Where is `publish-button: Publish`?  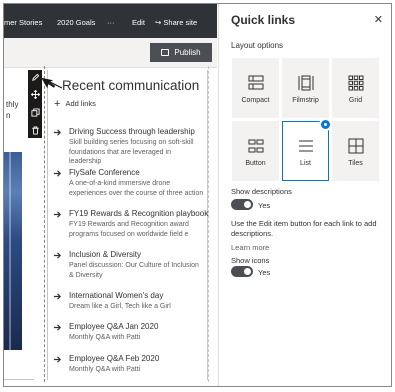 publish-button: Publish is located at coordinates (181, 52).